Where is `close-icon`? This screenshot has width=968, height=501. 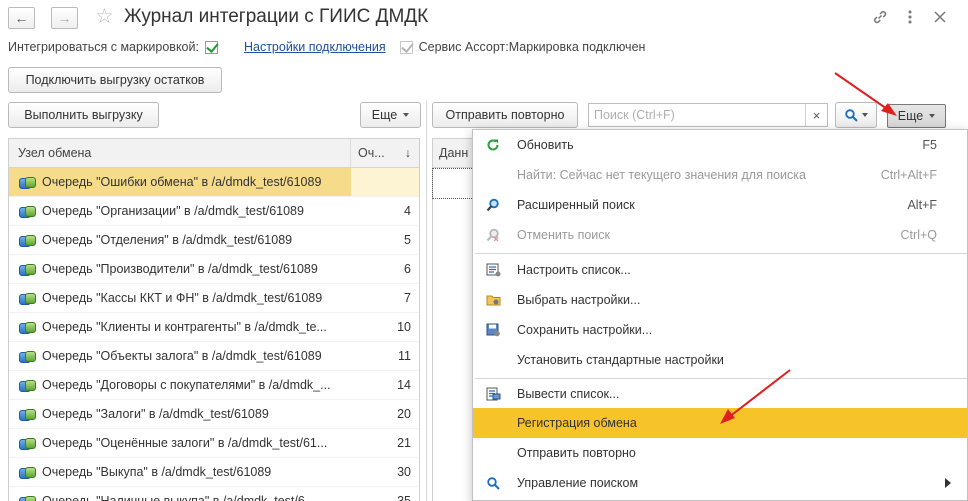 close-icon is located at coordinates (940, 17).